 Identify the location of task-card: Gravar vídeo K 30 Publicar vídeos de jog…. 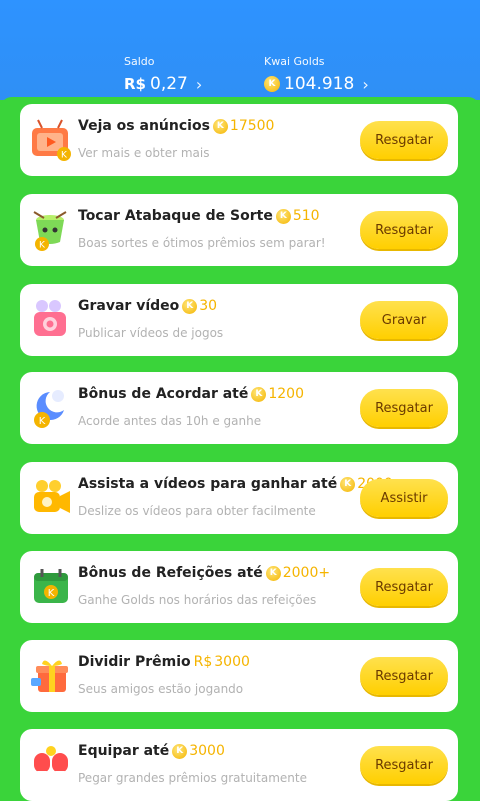
(239, 320).